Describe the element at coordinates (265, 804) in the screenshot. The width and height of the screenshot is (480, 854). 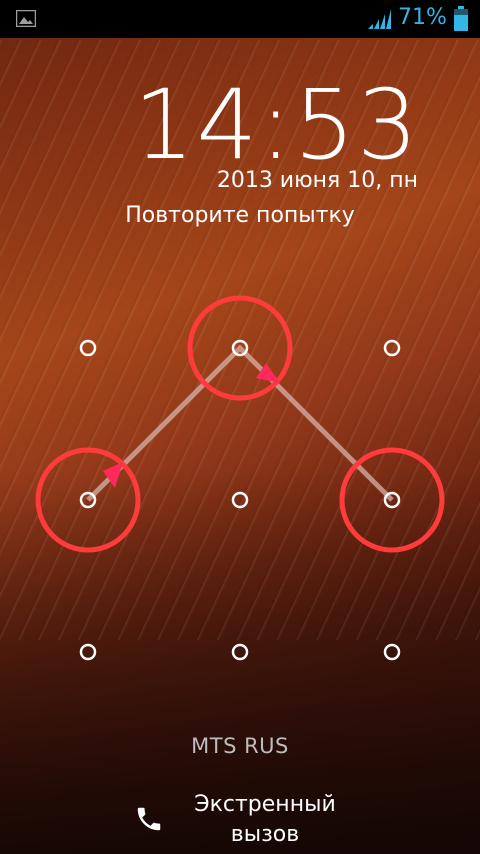
I see `emergency-call-label-line1: Экстренный` at that location.